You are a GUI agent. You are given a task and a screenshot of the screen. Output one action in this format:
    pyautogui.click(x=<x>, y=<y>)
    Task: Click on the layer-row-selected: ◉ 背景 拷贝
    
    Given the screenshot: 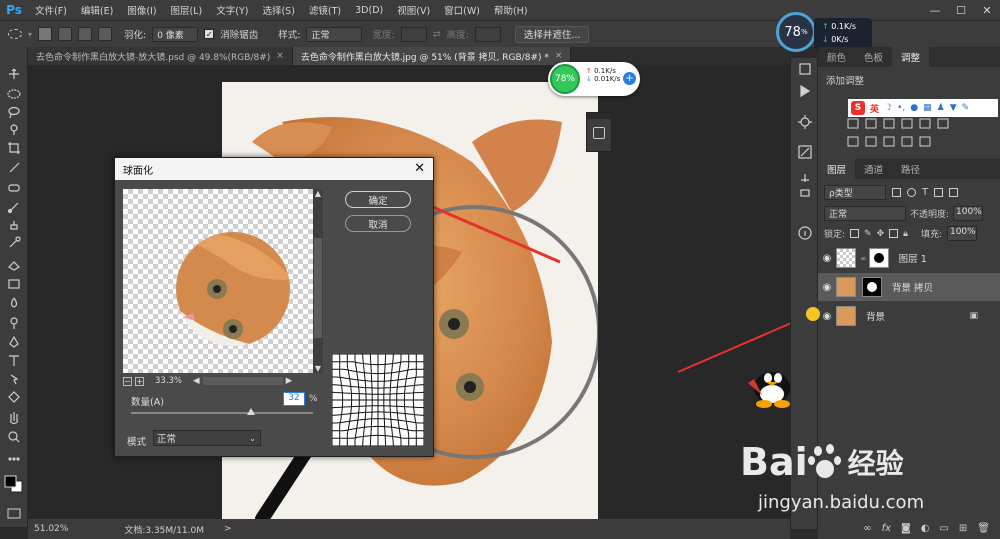 What is the action you would take?
    pyautogui.click(x=909, y=287)
    